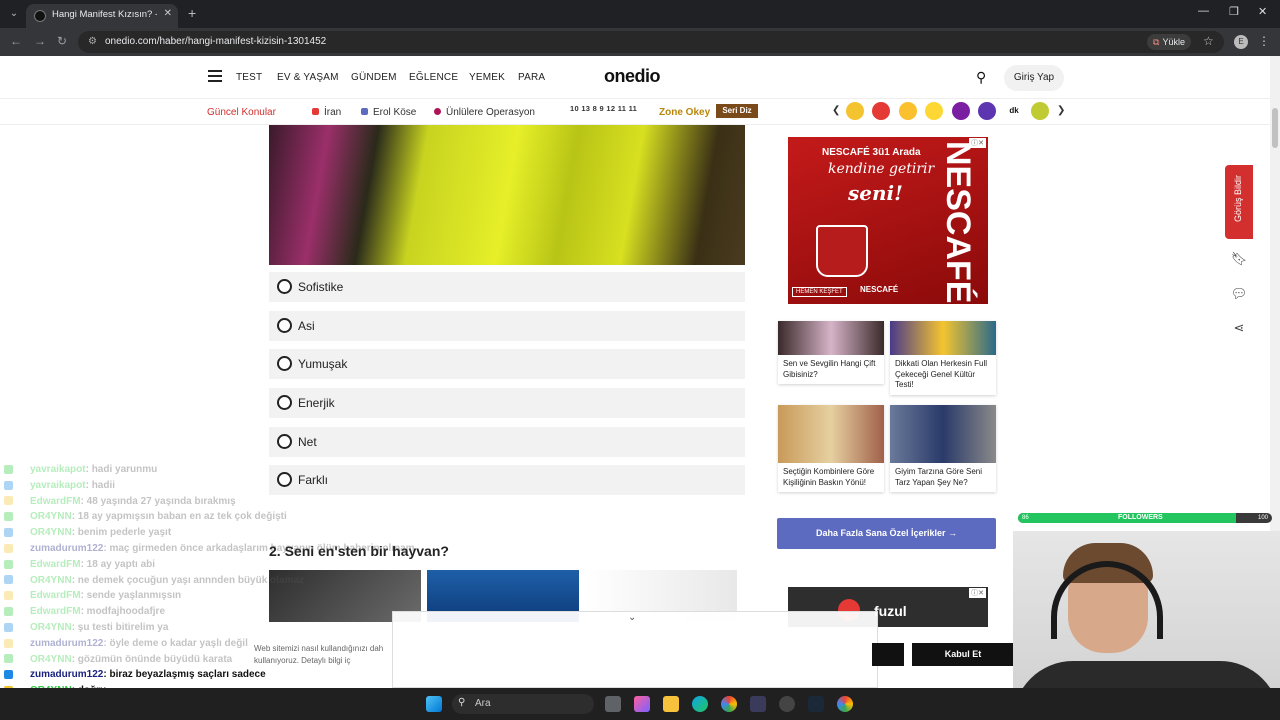  I want to click on option-net: Net, so click(507, 442).